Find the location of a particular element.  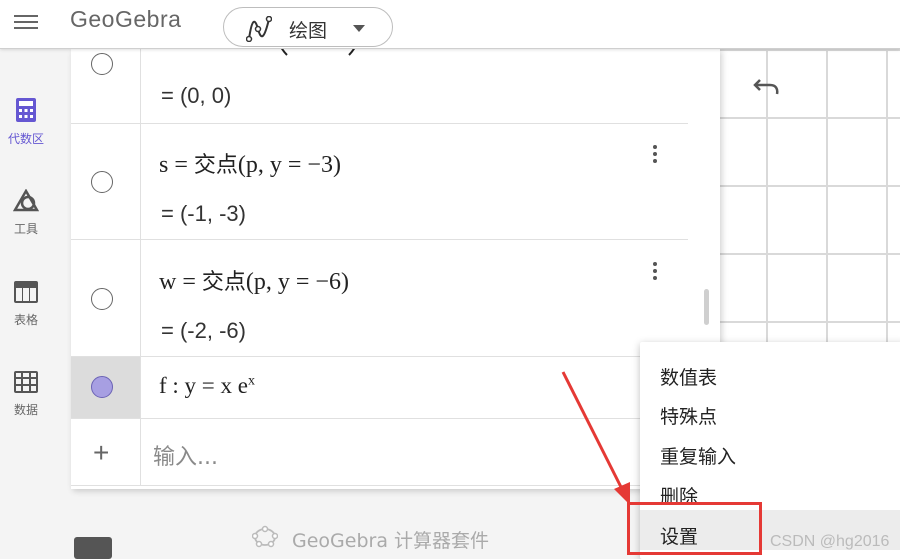

annotation-box is located at coordinates (694, 528).